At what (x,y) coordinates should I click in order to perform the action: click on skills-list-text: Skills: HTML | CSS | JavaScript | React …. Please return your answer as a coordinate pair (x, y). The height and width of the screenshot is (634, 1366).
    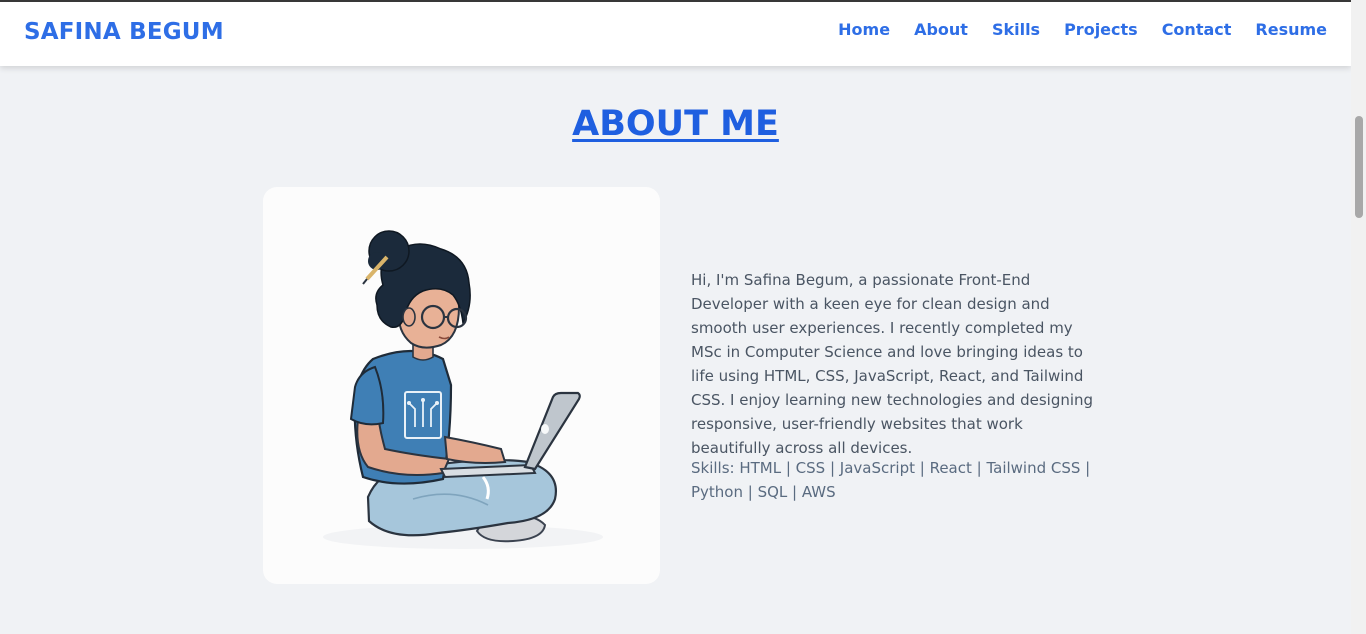
    Looking at the image, I should click on (891, 480).